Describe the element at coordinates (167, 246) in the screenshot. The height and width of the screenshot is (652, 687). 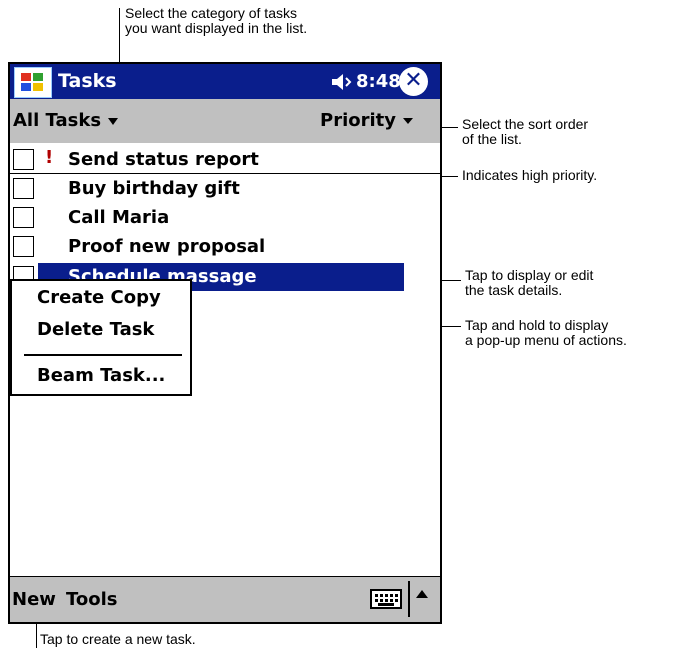
I see `task-label: Proof new proposal` at that location.